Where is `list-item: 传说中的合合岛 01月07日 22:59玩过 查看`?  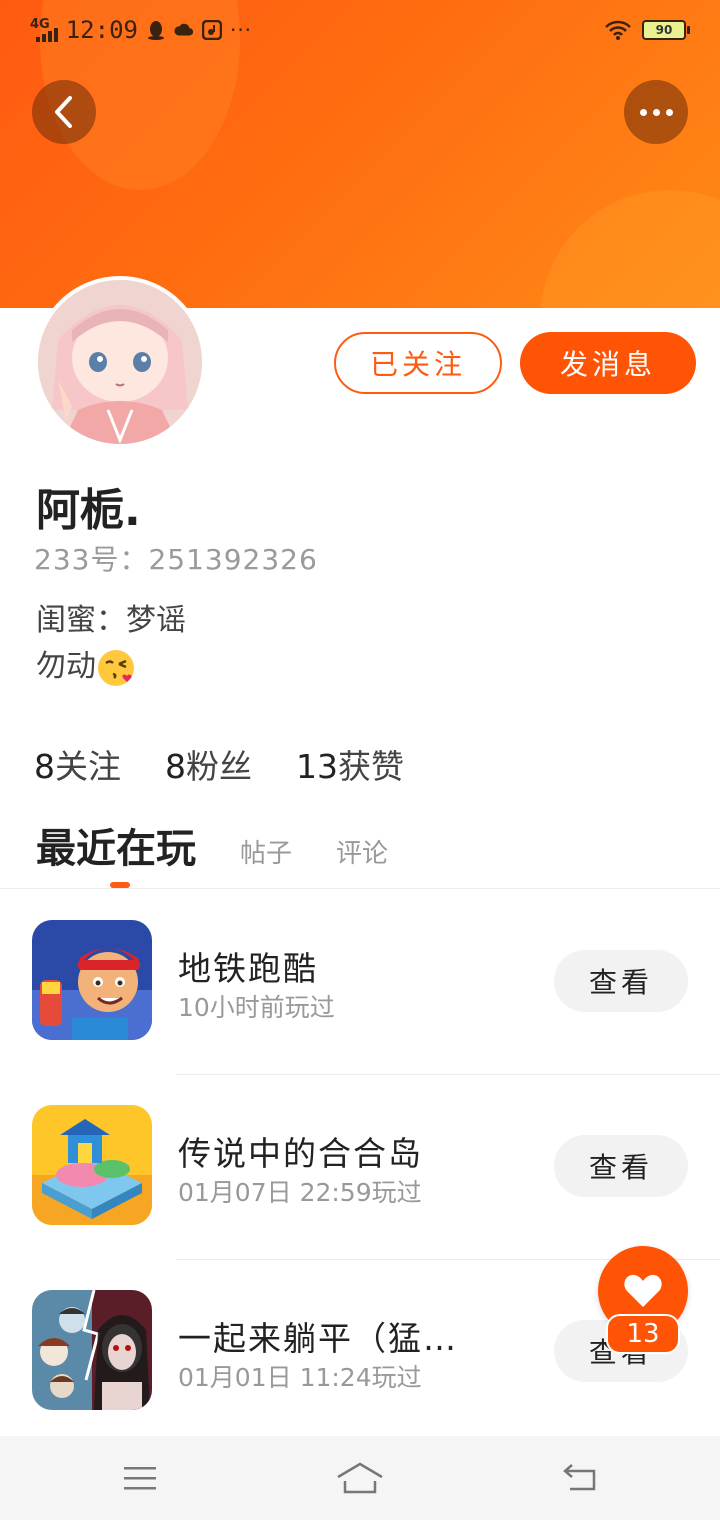
list-item: 传说中的合合岛 01月07日 22:59玩过 查看 is located at coordinates (360, 1167).